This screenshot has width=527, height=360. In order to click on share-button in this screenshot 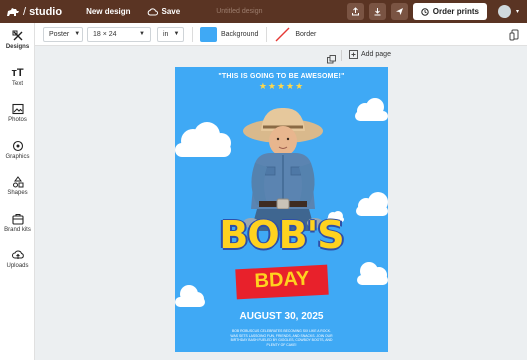, I will do `click(355, 11)`.